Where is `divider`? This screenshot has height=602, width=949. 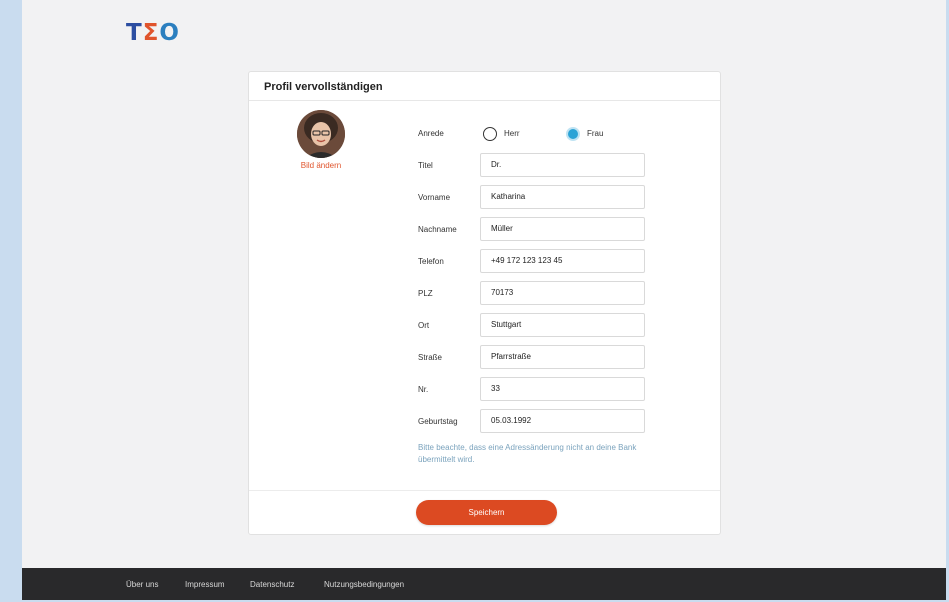
divider is located at coordinates (484, 490).